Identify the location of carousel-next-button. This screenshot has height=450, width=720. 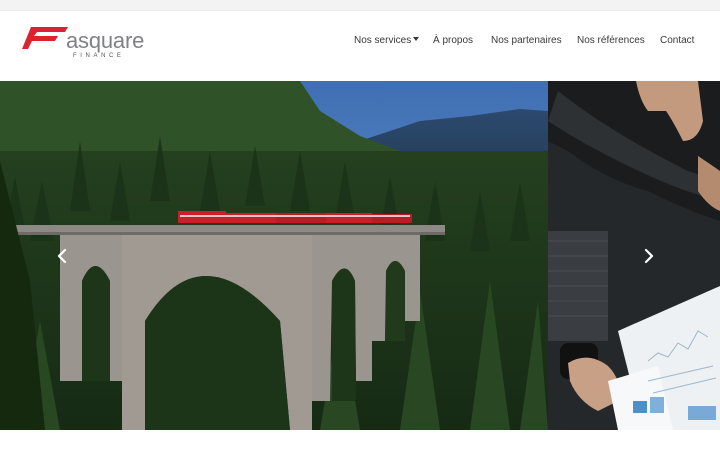
(649, 256).